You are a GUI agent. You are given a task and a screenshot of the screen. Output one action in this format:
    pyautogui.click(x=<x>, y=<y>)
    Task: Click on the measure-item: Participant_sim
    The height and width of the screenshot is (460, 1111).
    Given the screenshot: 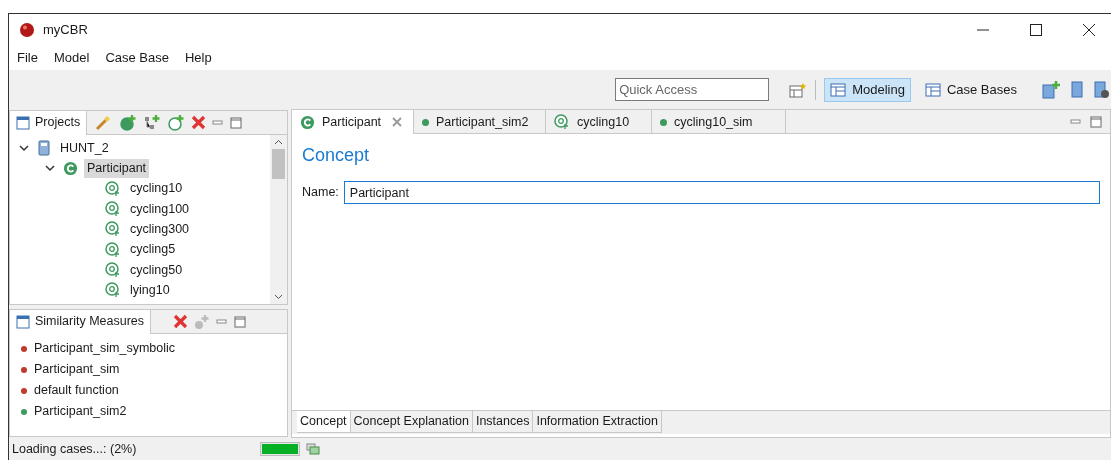 What is the action you would take?
    pyautogui.click(x=77, y=369)
    